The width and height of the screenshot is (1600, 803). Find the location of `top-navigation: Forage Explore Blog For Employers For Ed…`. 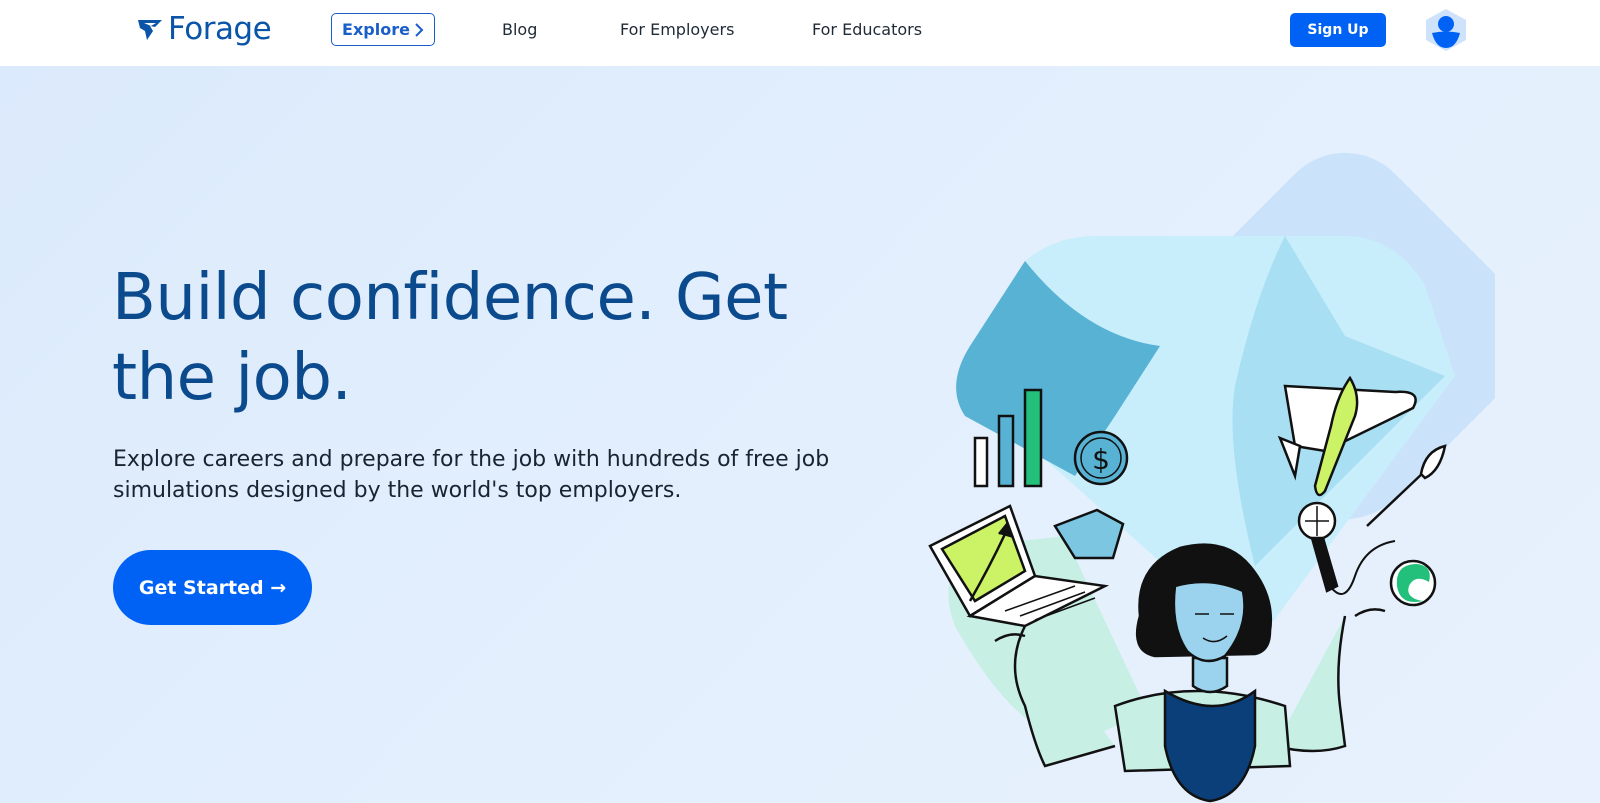

top-navigation: Forage Explore Blog For Employers For Ed… is located at coordinates (800, 33).